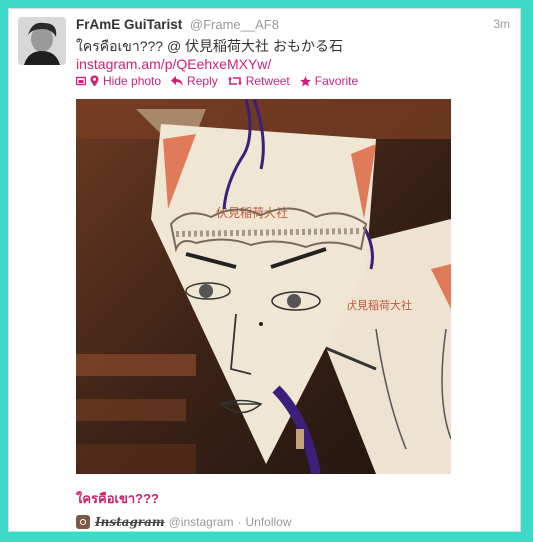 The height and width of the screenshot is (542, 533). What do you see at coordinates (130, 522) in the screenshot?
I see `source-name: Instagram` at bounding box center [130, 522].